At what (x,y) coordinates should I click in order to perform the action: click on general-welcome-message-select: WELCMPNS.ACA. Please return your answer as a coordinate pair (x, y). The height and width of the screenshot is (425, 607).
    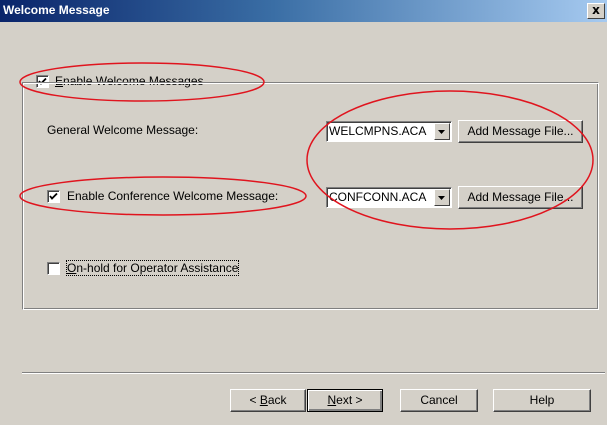
    Looking at the image, I should click on (389, 131).